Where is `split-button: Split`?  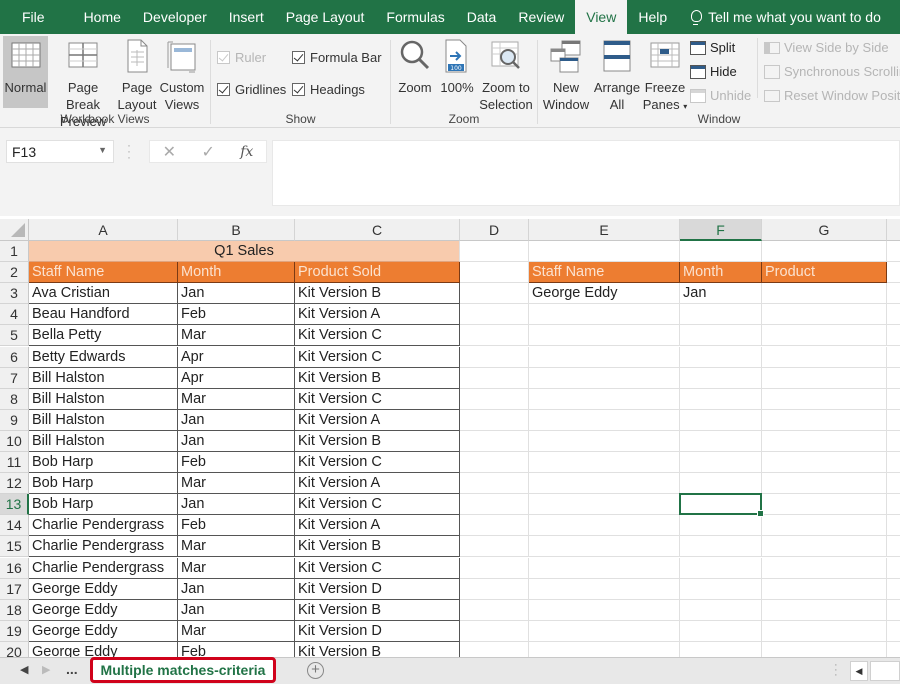 split-button: Split is located at coordinates (712, 47).